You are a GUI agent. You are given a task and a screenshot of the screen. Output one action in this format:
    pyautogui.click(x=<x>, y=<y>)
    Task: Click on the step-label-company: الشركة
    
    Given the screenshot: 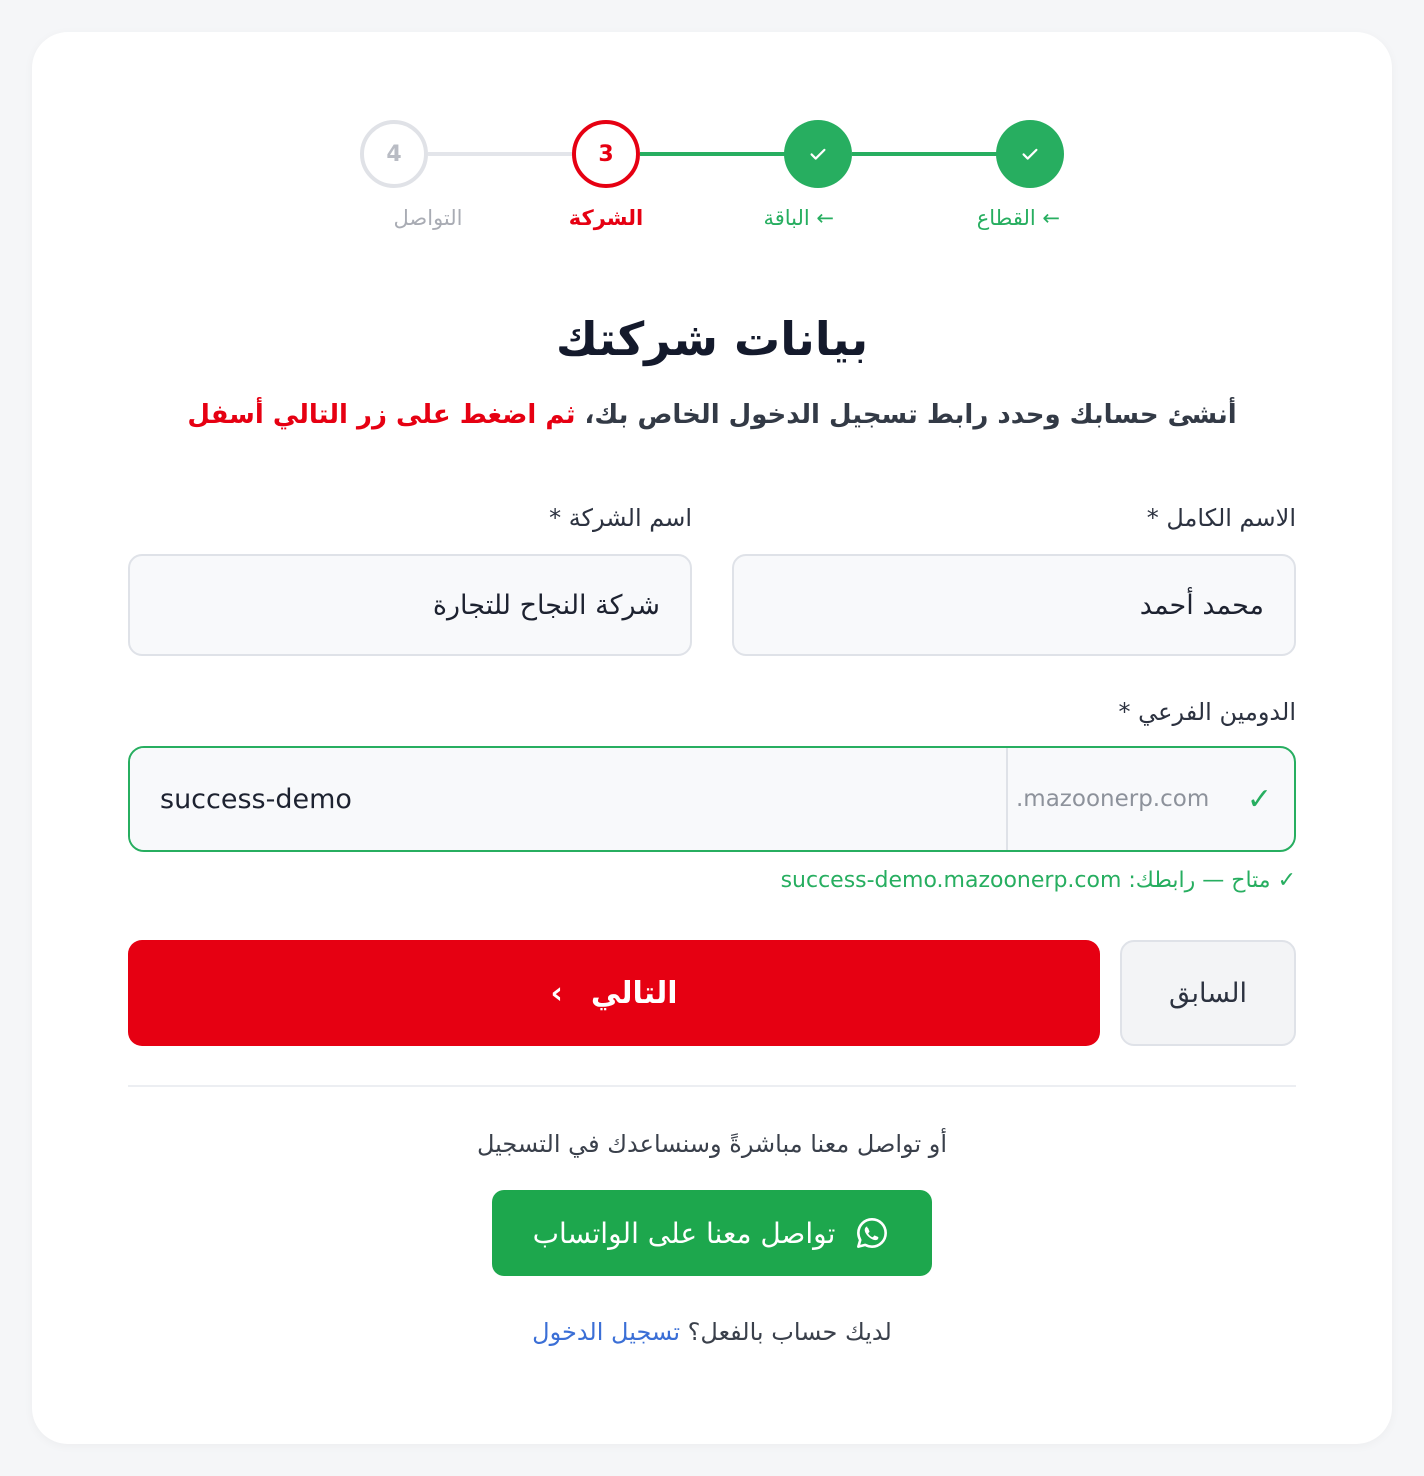 What is the action you would take?
    pyautogui.click(x=606, y=218)
    